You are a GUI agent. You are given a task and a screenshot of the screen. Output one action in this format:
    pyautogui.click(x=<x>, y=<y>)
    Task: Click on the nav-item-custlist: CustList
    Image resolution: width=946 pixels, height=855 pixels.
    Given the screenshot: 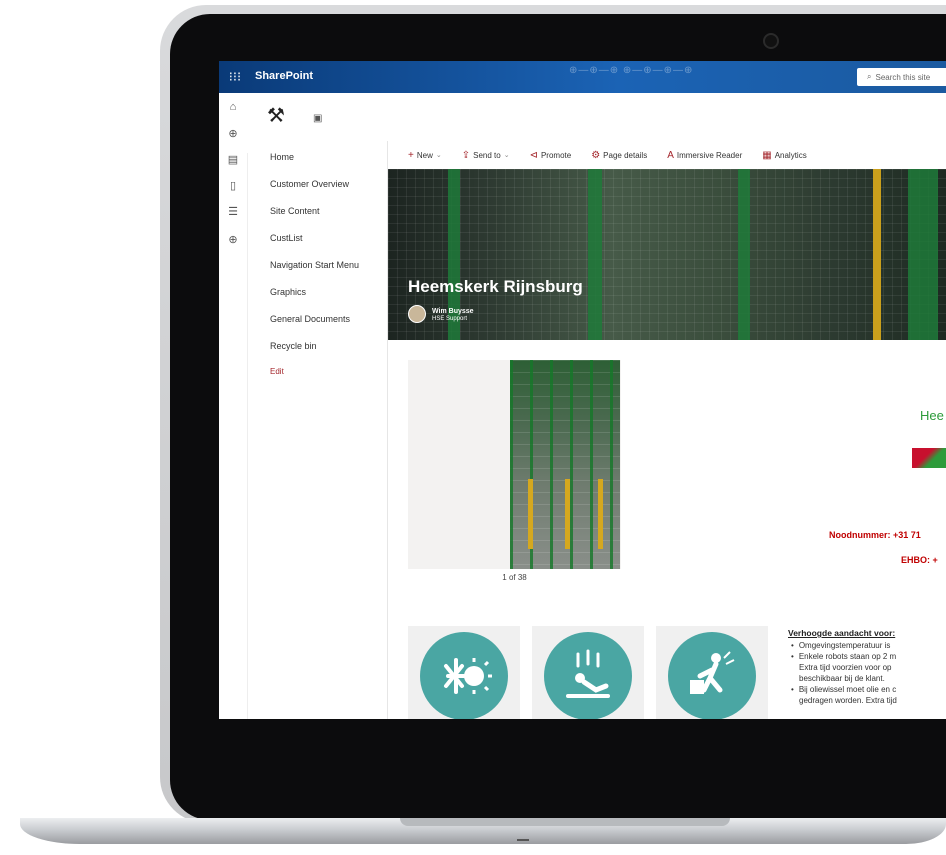 What is the action you would take?
    pyautogui.click(x=286, y=238)
    